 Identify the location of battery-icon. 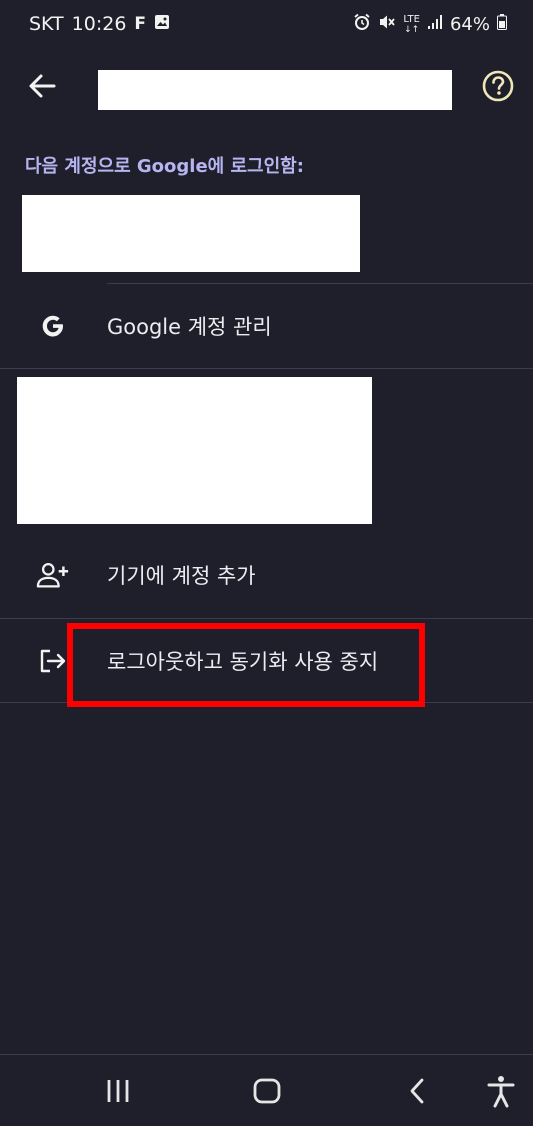
(502, 24).